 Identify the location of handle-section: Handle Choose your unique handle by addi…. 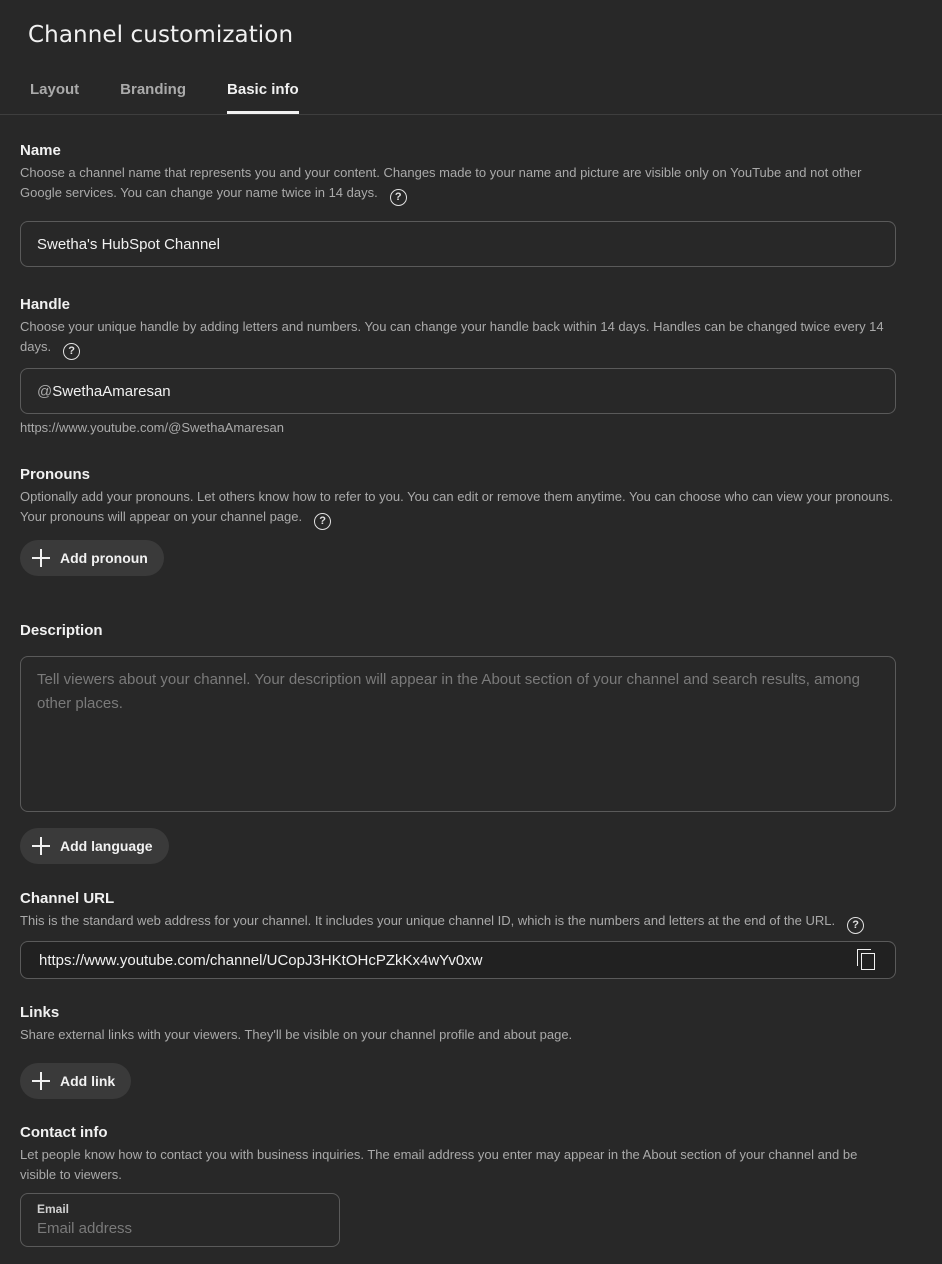
(458, 365).